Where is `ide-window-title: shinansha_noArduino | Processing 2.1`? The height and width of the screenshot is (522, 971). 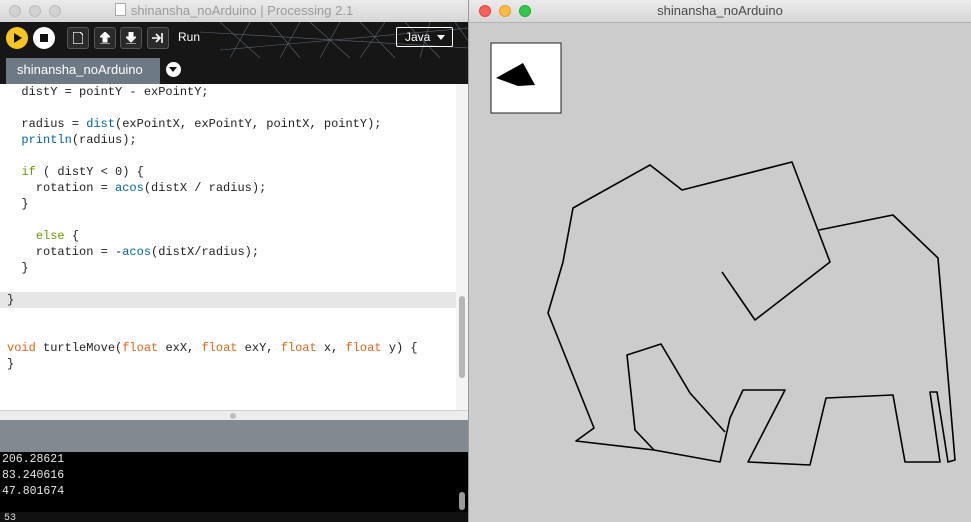
ide-window-title: shinansha_noArduino | Processing 2.1 is located at coordinates (234, 10).